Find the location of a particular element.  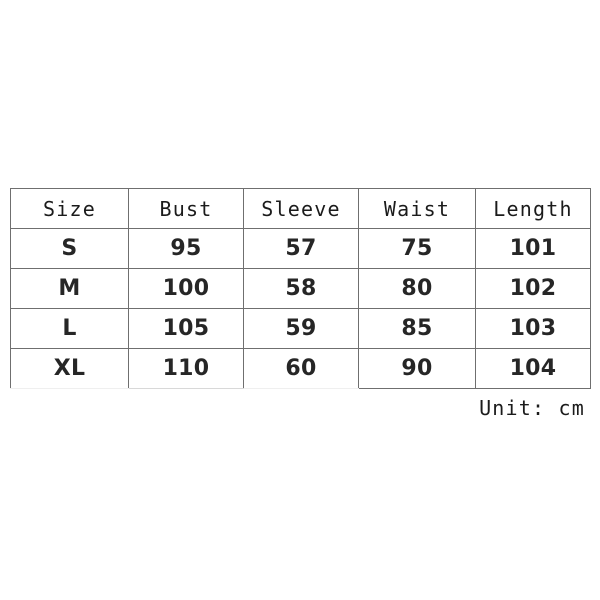

cell-waist: 75 is located at coordinates (417, 248).